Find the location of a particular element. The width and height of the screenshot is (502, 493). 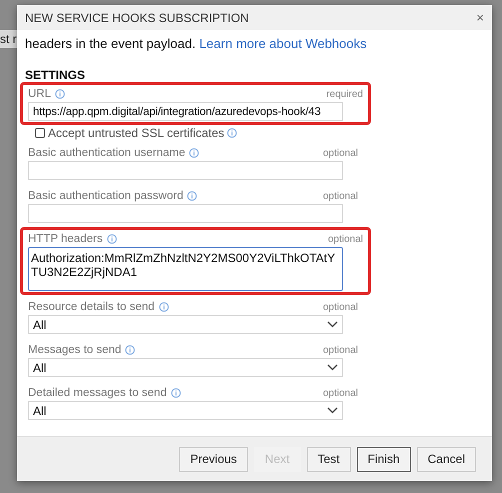

dialog-title: NEW SERVICE HOOKS SUBSCRIPTION is located at coordinates (137, 17).